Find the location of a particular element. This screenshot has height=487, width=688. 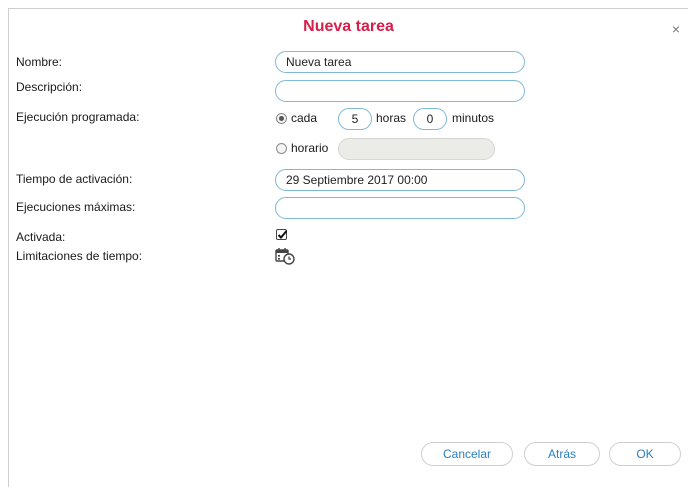

cancel-button: Cancelar is located at coordinates (467, 454).